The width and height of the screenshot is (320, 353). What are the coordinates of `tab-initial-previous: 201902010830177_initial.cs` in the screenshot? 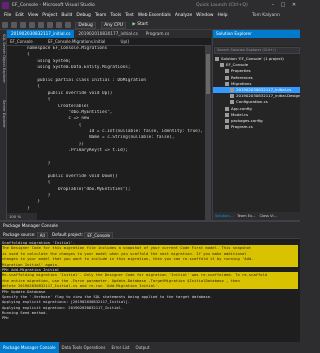 It's located at (107, 34).